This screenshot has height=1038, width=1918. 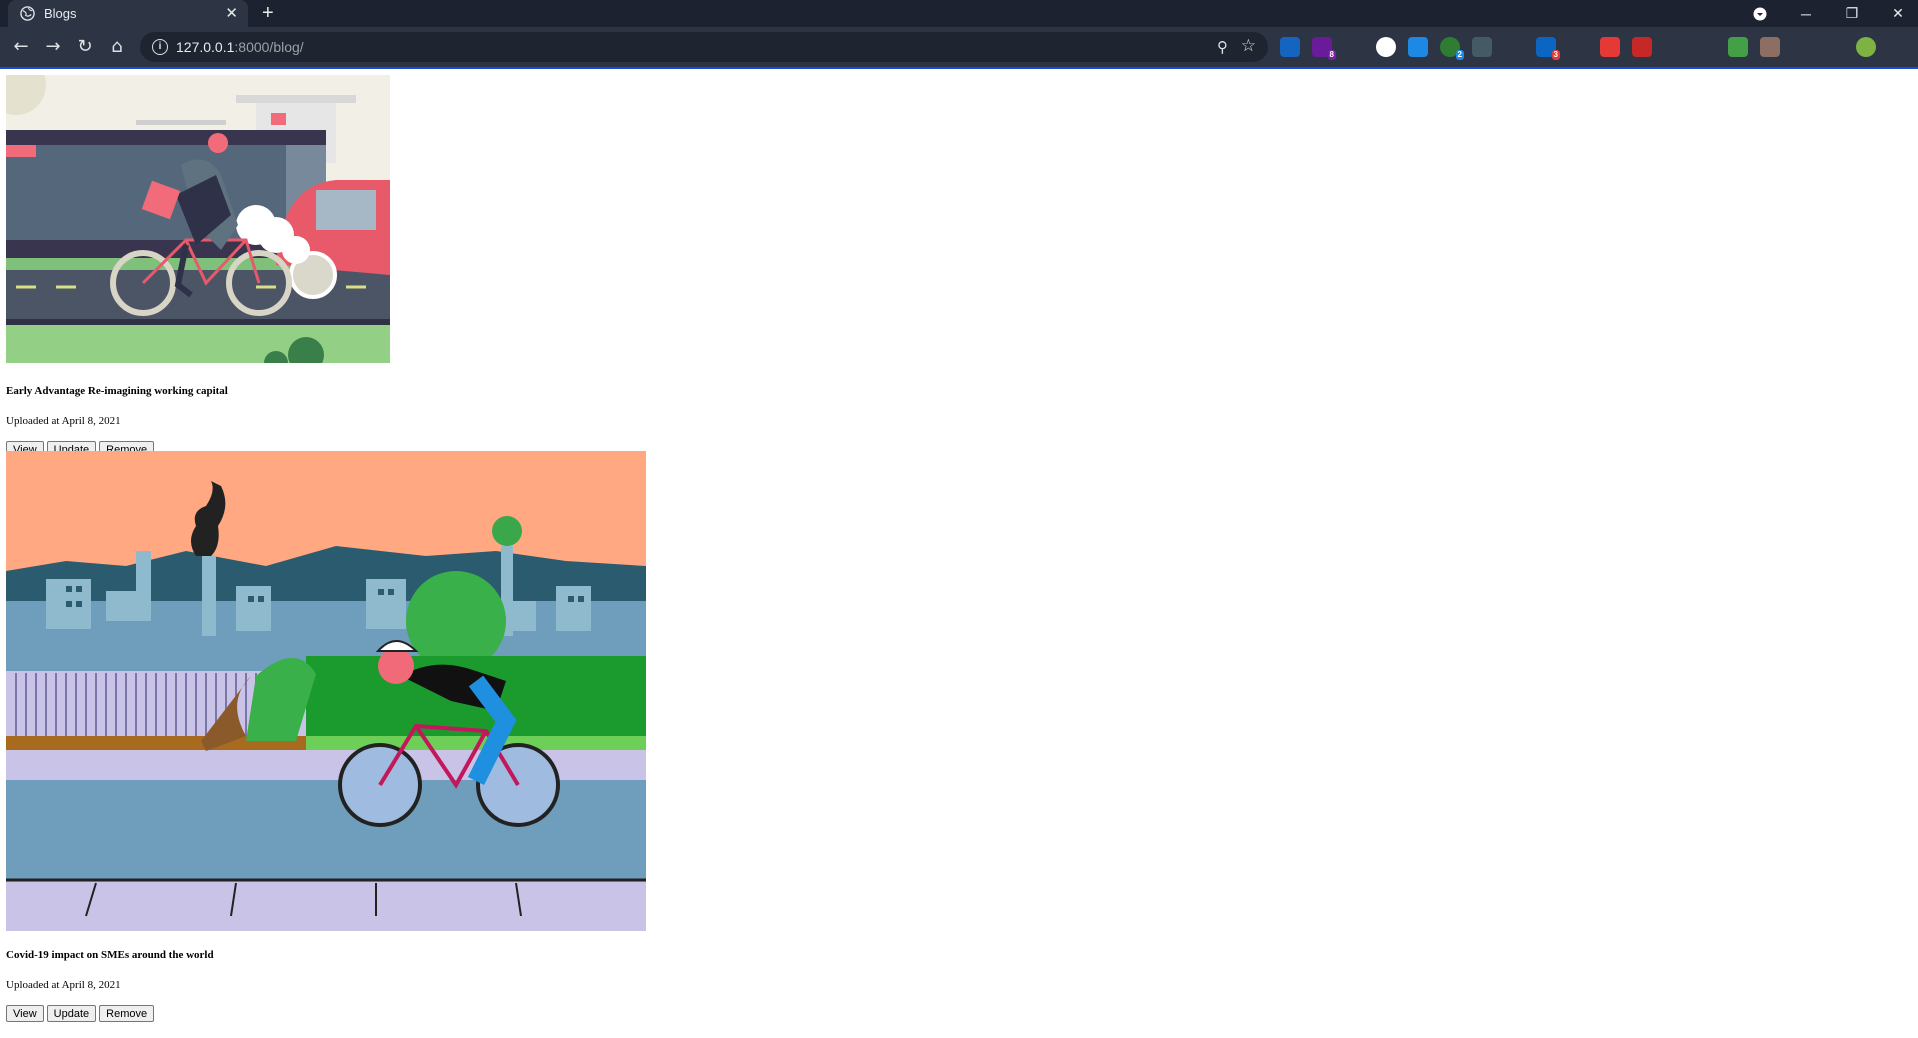 What do you see at coordinates (1290, 47) in the screenshot?
I see `s-icon` at bounding box center [1290, 47].